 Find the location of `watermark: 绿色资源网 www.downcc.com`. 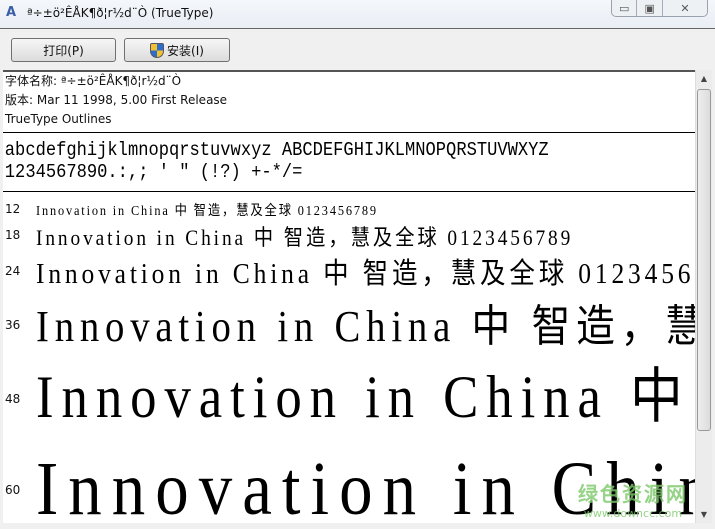

watermark: 绿色资源网 www.downcc.com is located at coordinates (633, 499).